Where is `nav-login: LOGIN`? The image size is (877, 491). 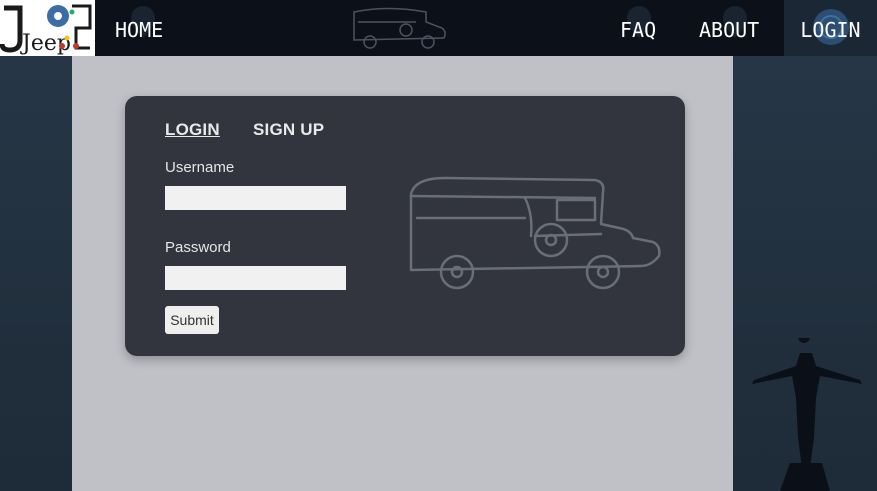 nav-login: LOGIN is located at coordinates (830, 28).